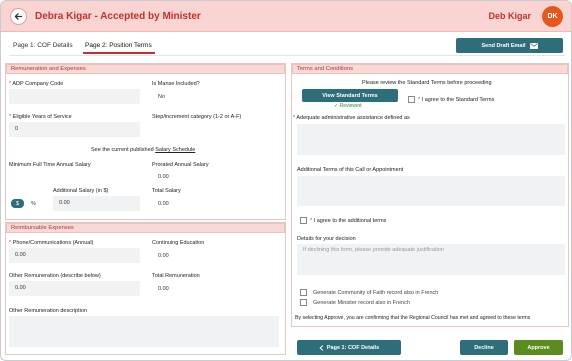  I want to click on admin-assistance-textarea, so click(431, 139).